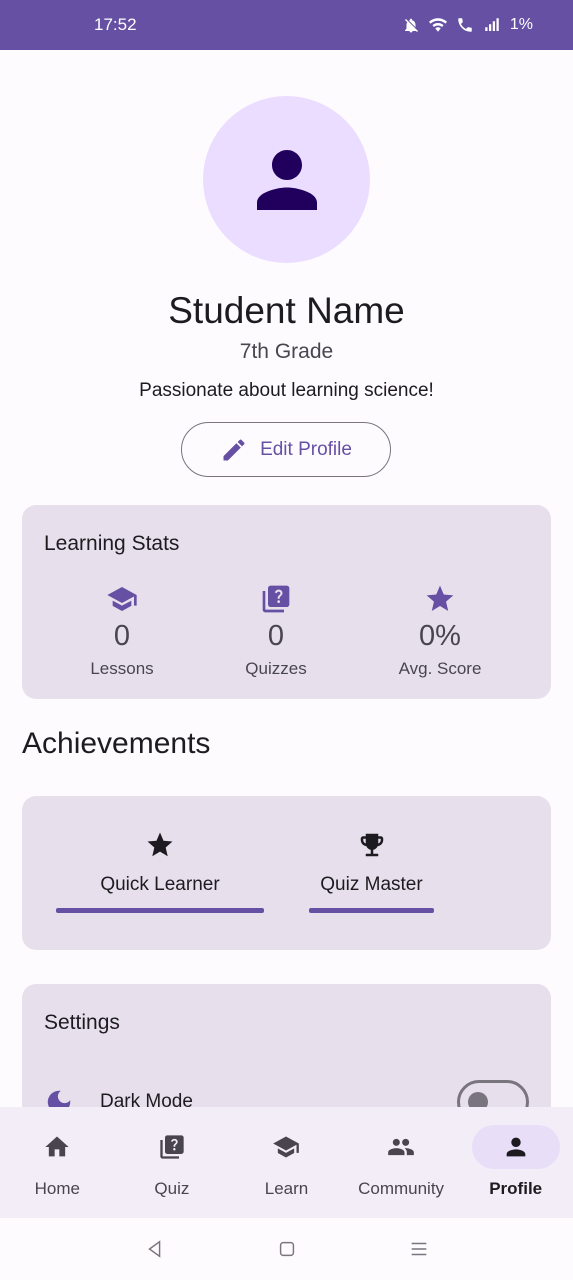  I want to click on stat-quizzes: 0 Quizzes, so click(276, 631).